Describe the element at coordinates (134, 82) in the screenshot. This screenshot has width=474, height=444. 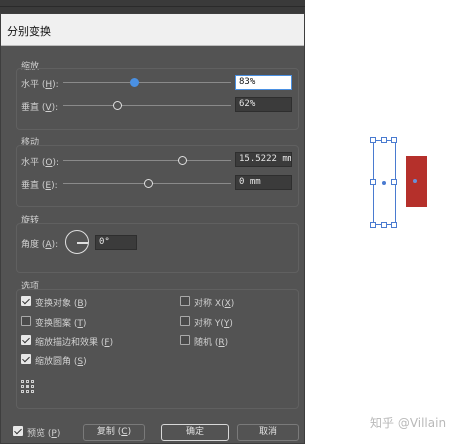
I see `scale-horizontal-slider` at that location.